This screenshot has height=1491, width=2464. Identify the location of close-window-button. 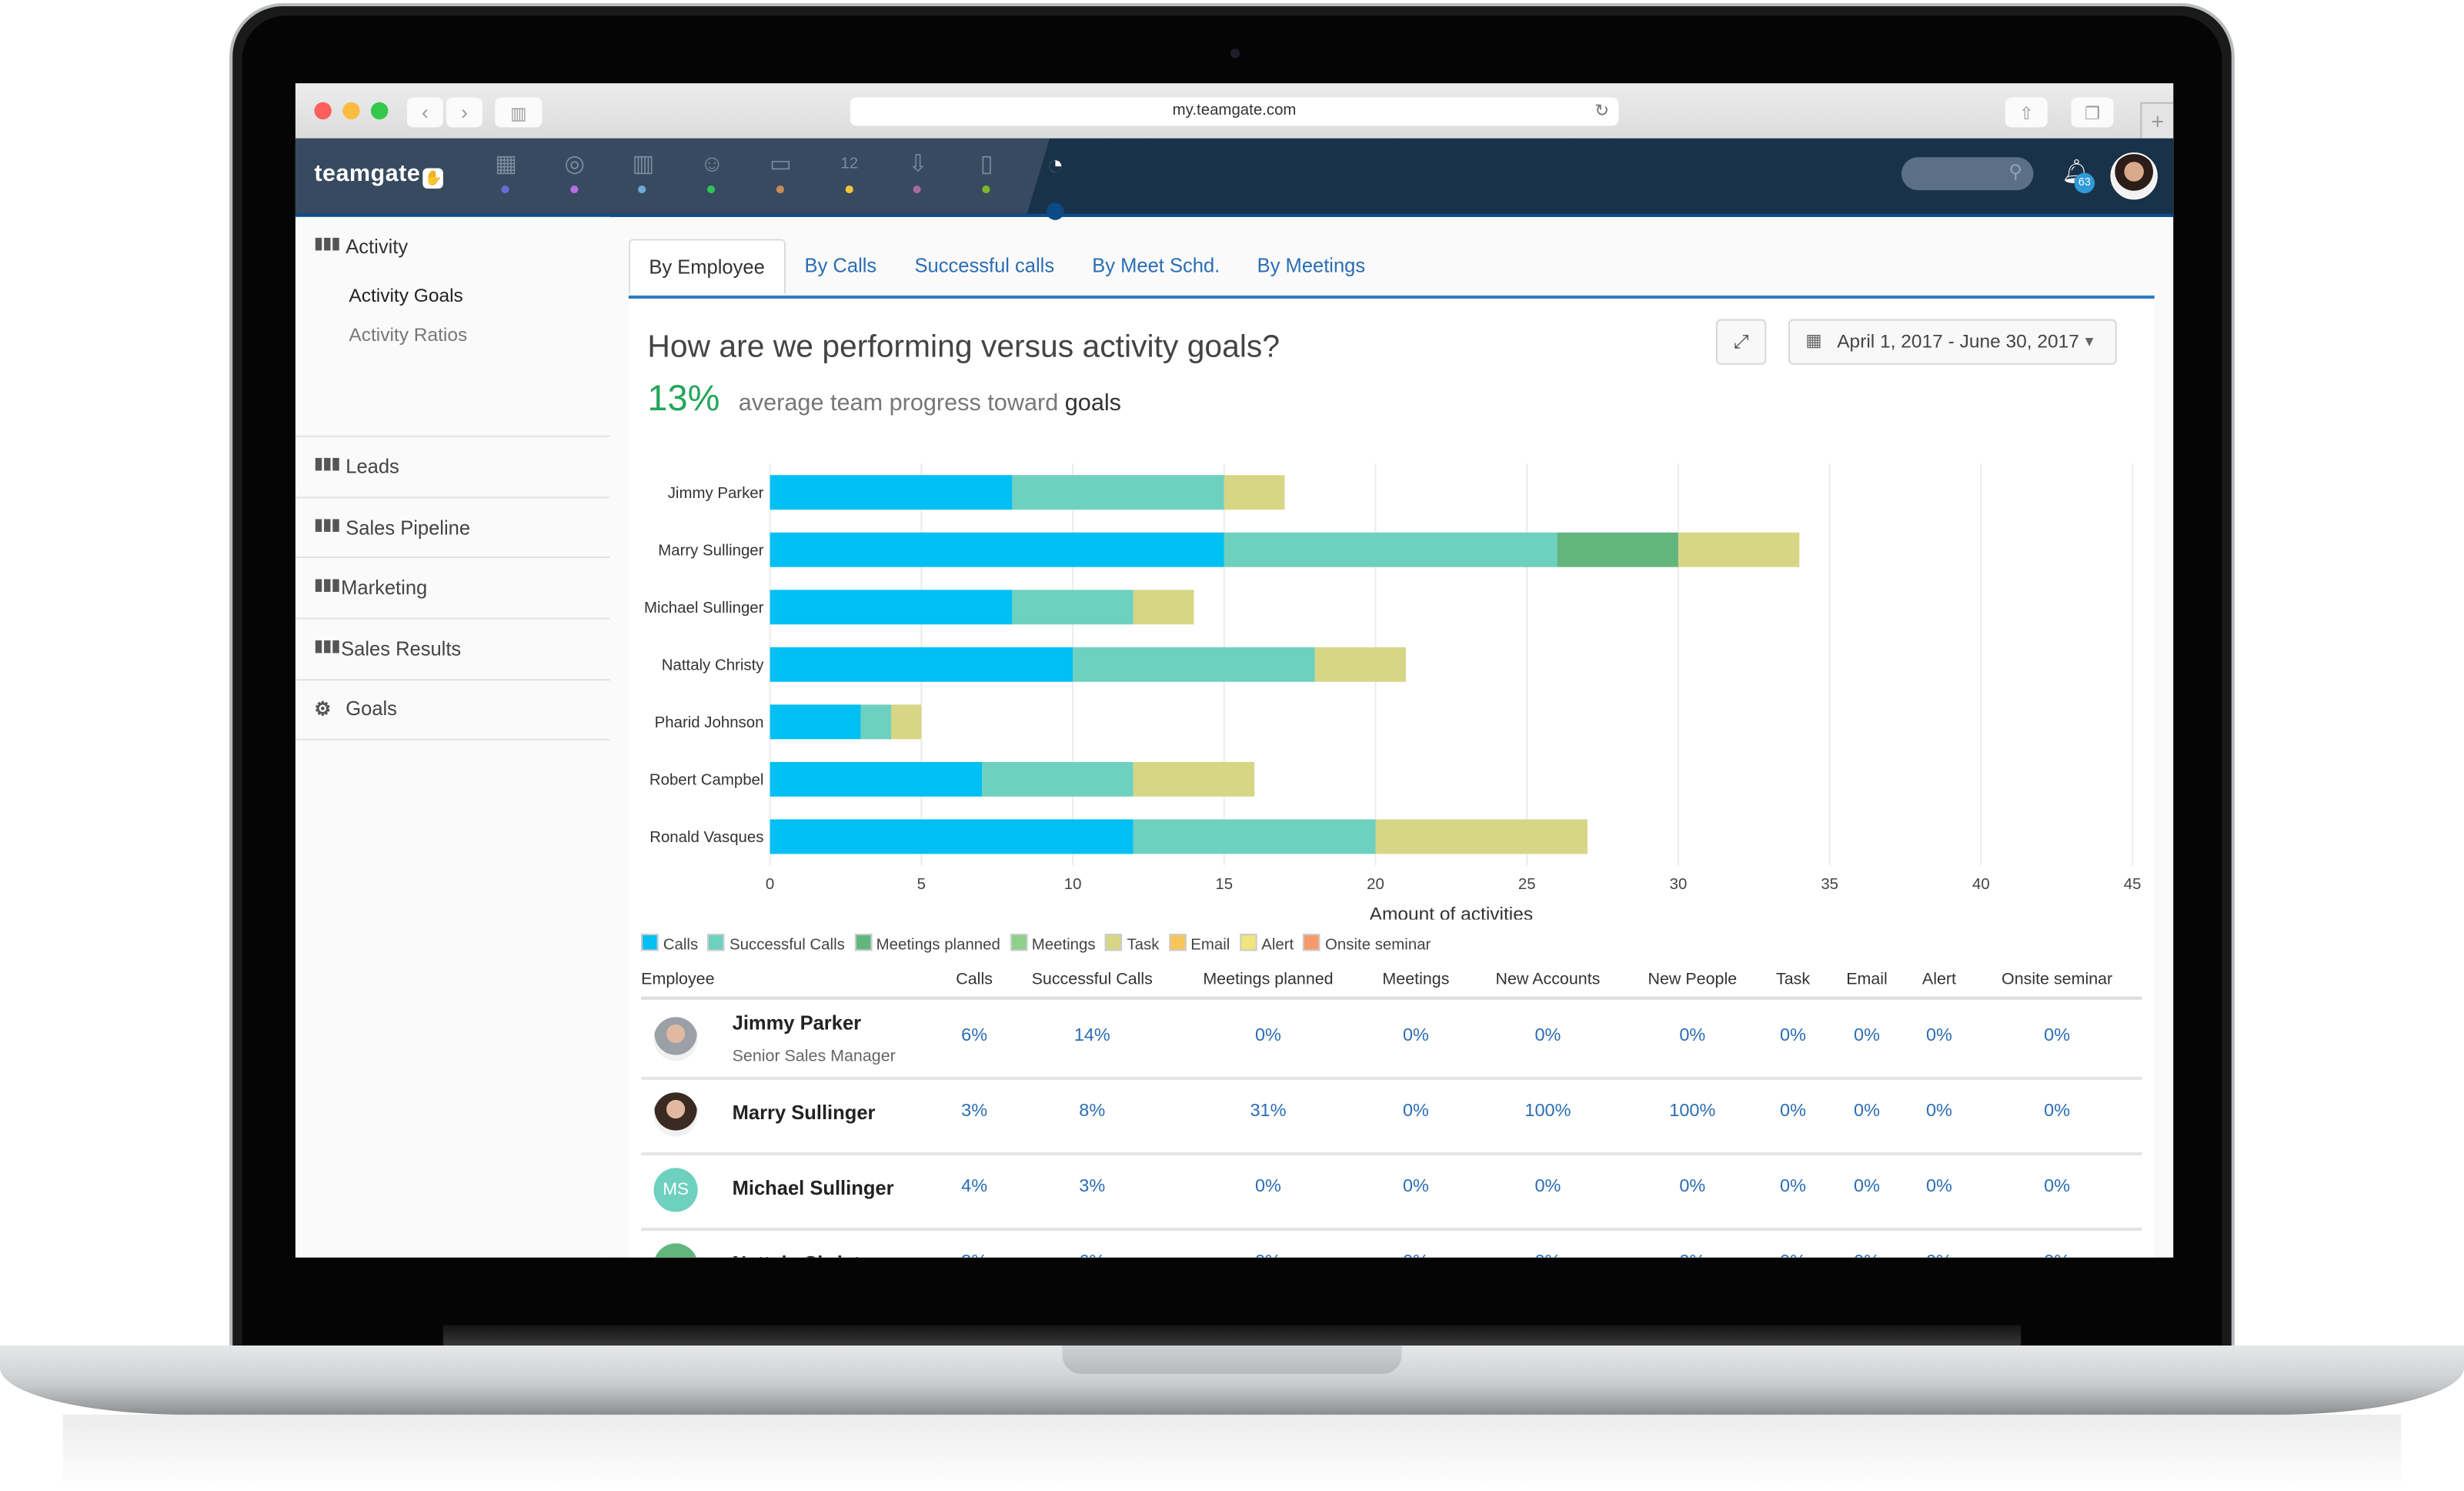
(323, 111).